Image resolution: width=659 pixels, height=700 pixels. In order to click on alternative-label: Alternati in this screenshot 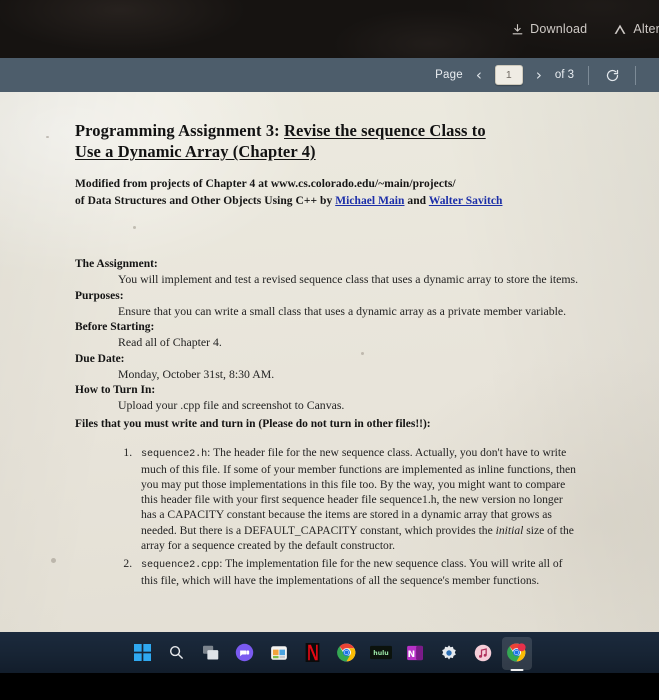, I will do `click(646, 29)`.